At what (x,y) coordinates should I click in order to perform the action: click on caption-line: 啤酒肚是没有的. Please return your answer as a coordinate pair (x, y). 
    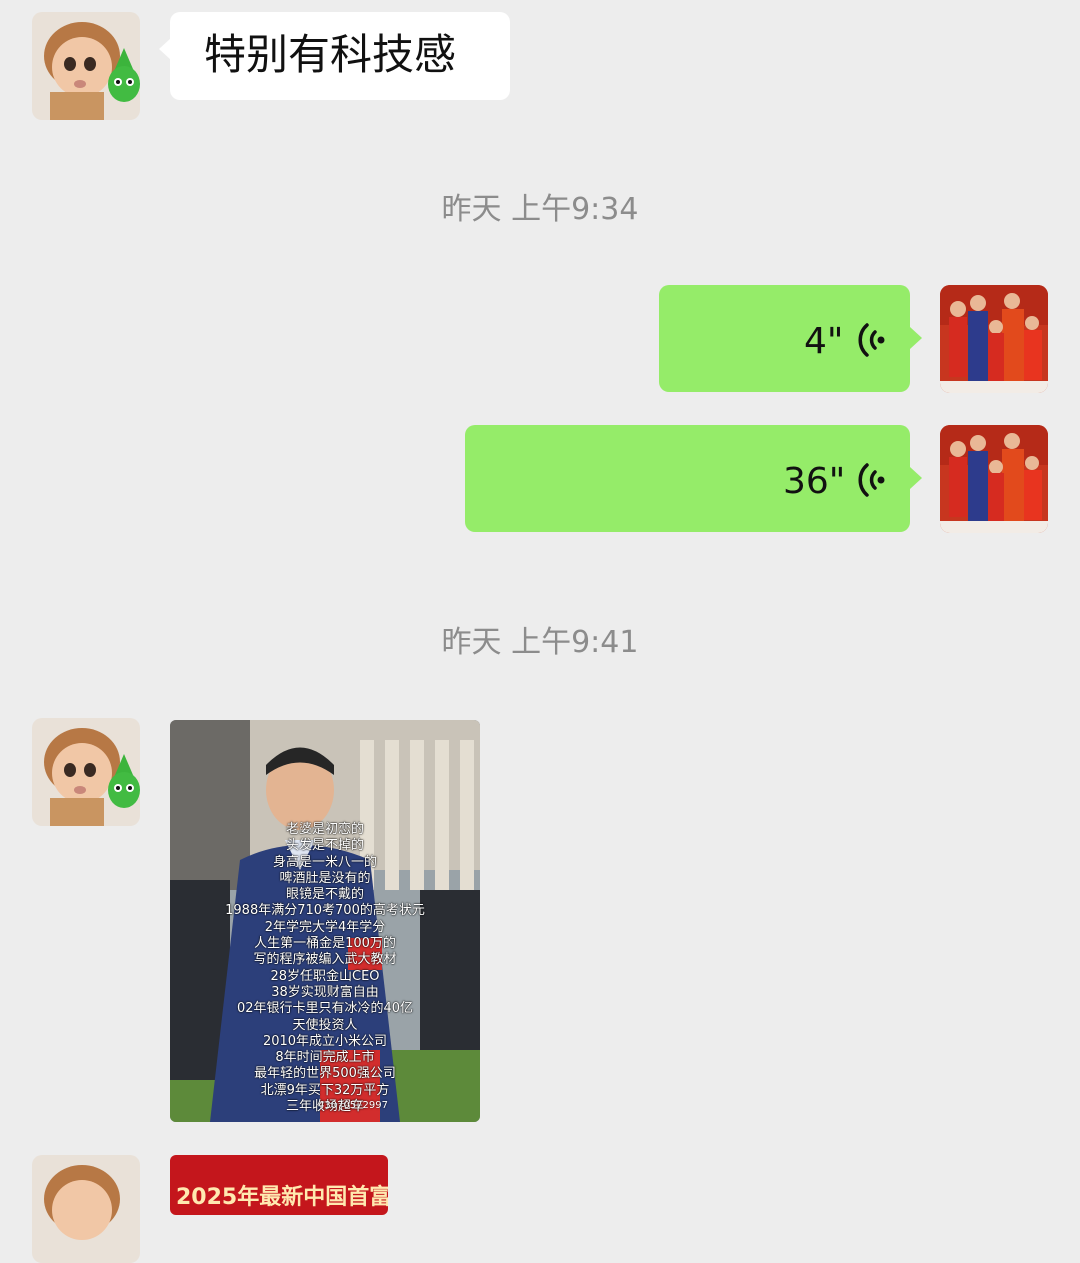
    Looking at the image, I should click on (325, 878).